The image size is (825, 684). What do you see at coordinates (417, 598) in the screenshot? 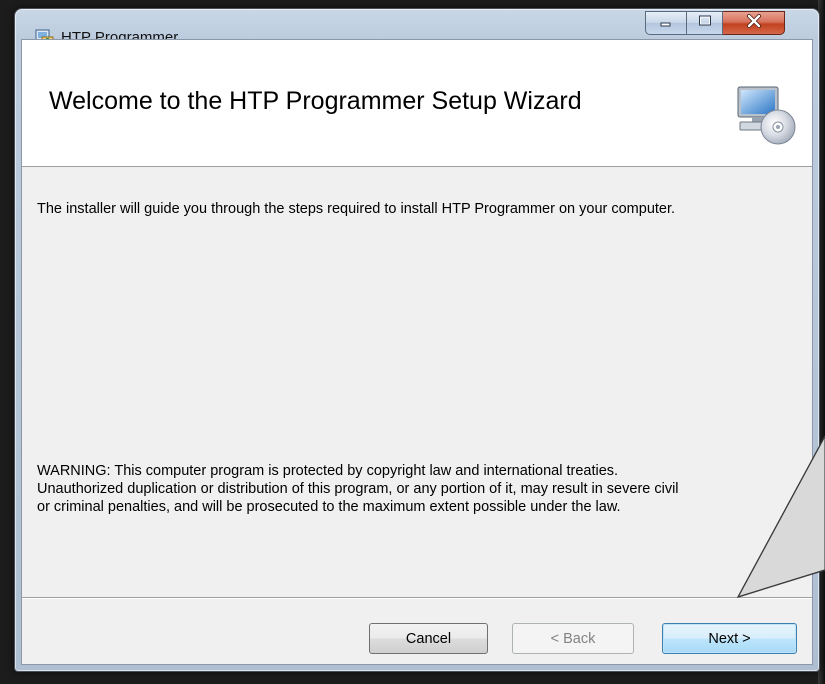
I see `footer-separator` at bounding box center [417, 598].